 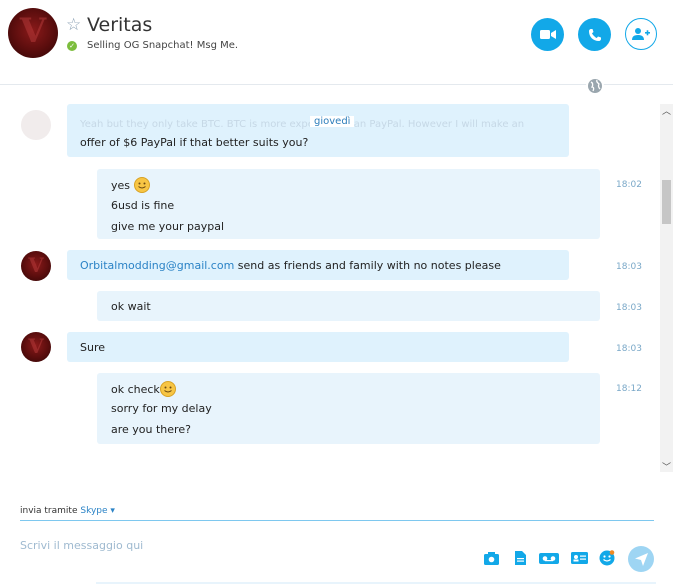 I want to click on video-camera-icon, so click(x=547, y=34).